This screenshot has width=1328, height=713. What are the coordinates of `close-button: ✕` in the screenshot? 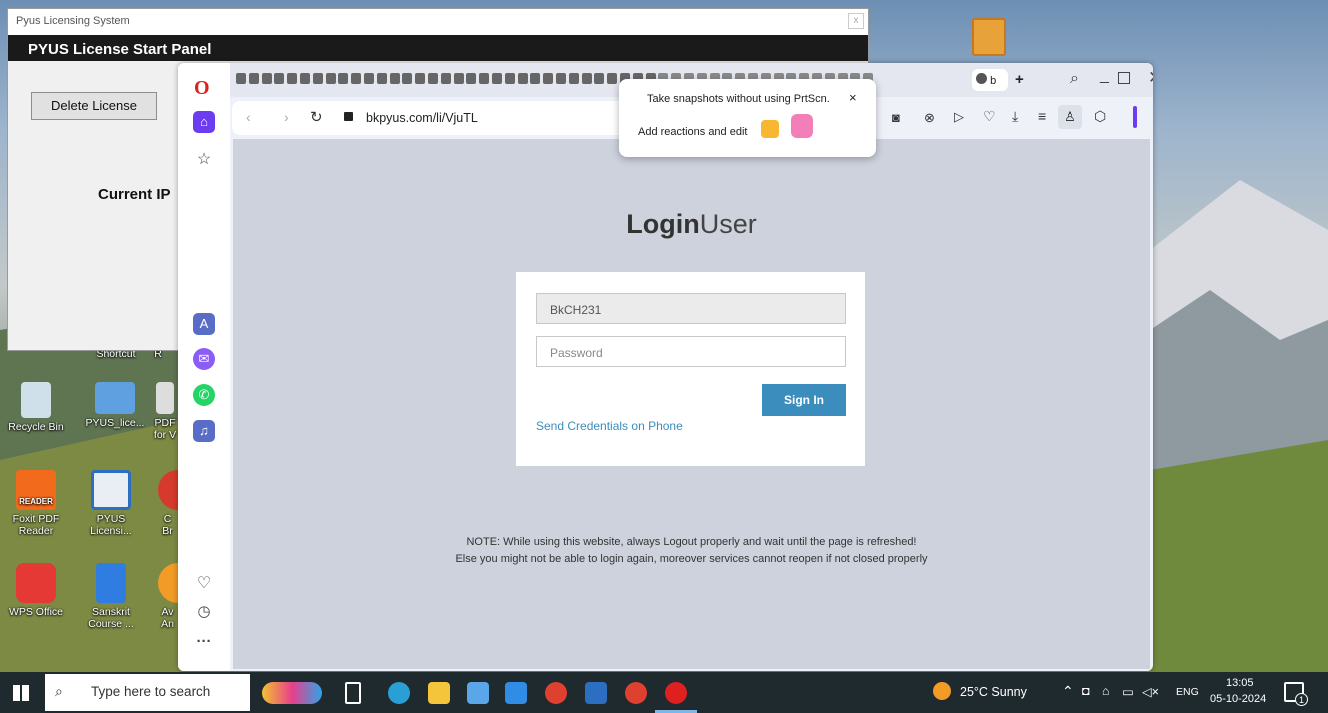 It's located at (1150, 78).